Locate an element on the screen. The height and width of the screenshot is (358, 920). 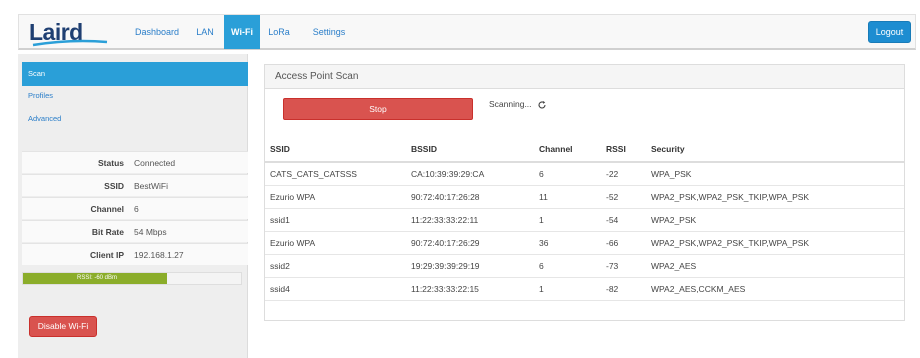
table-row: ssid2 19:29:39:39:29:19 6 -73 WPA2_AES is located at coordinates (584, 266).